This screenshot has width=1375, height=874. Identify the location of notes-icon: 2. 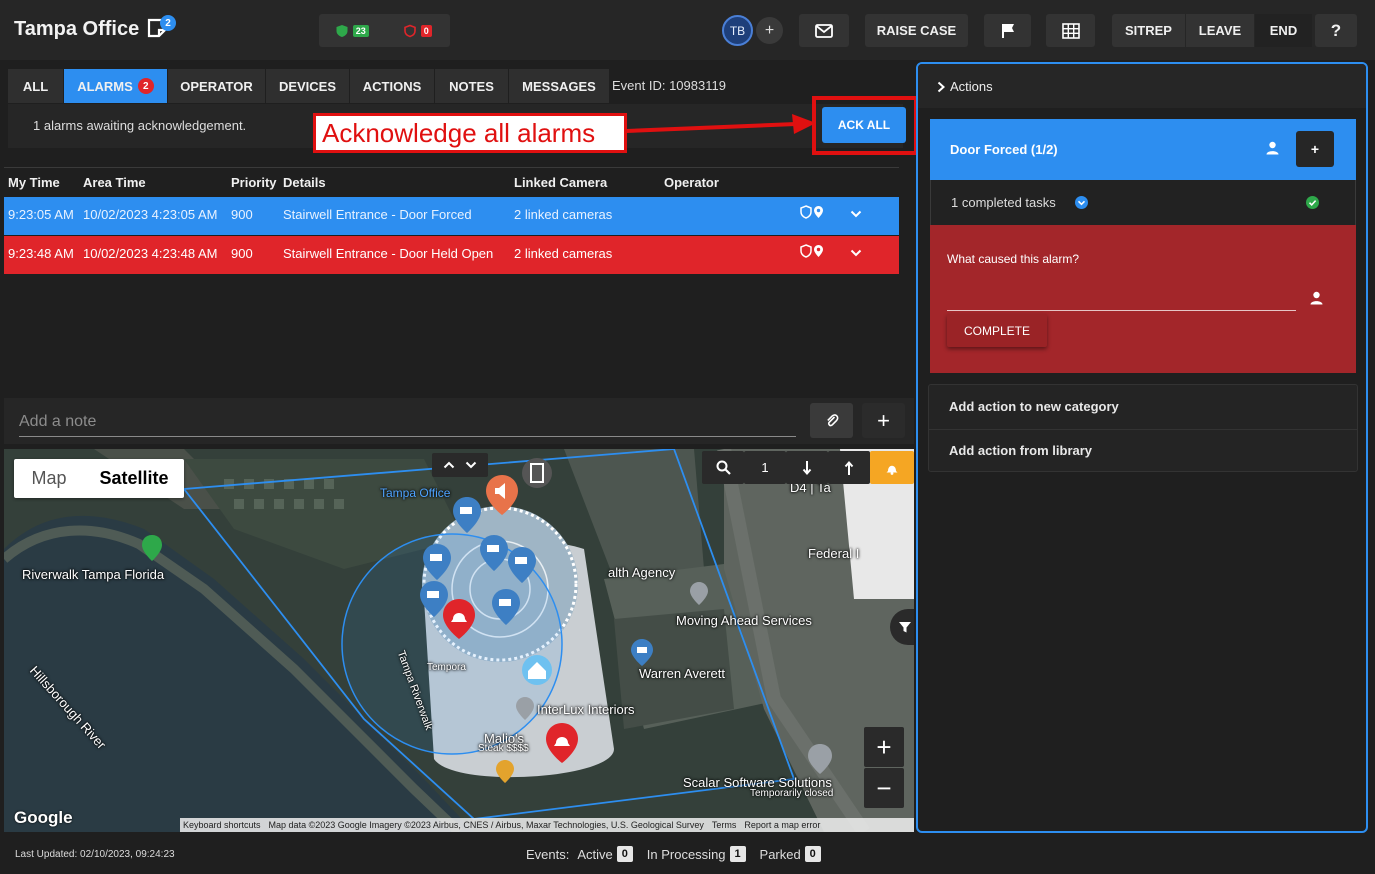
(161, 29).